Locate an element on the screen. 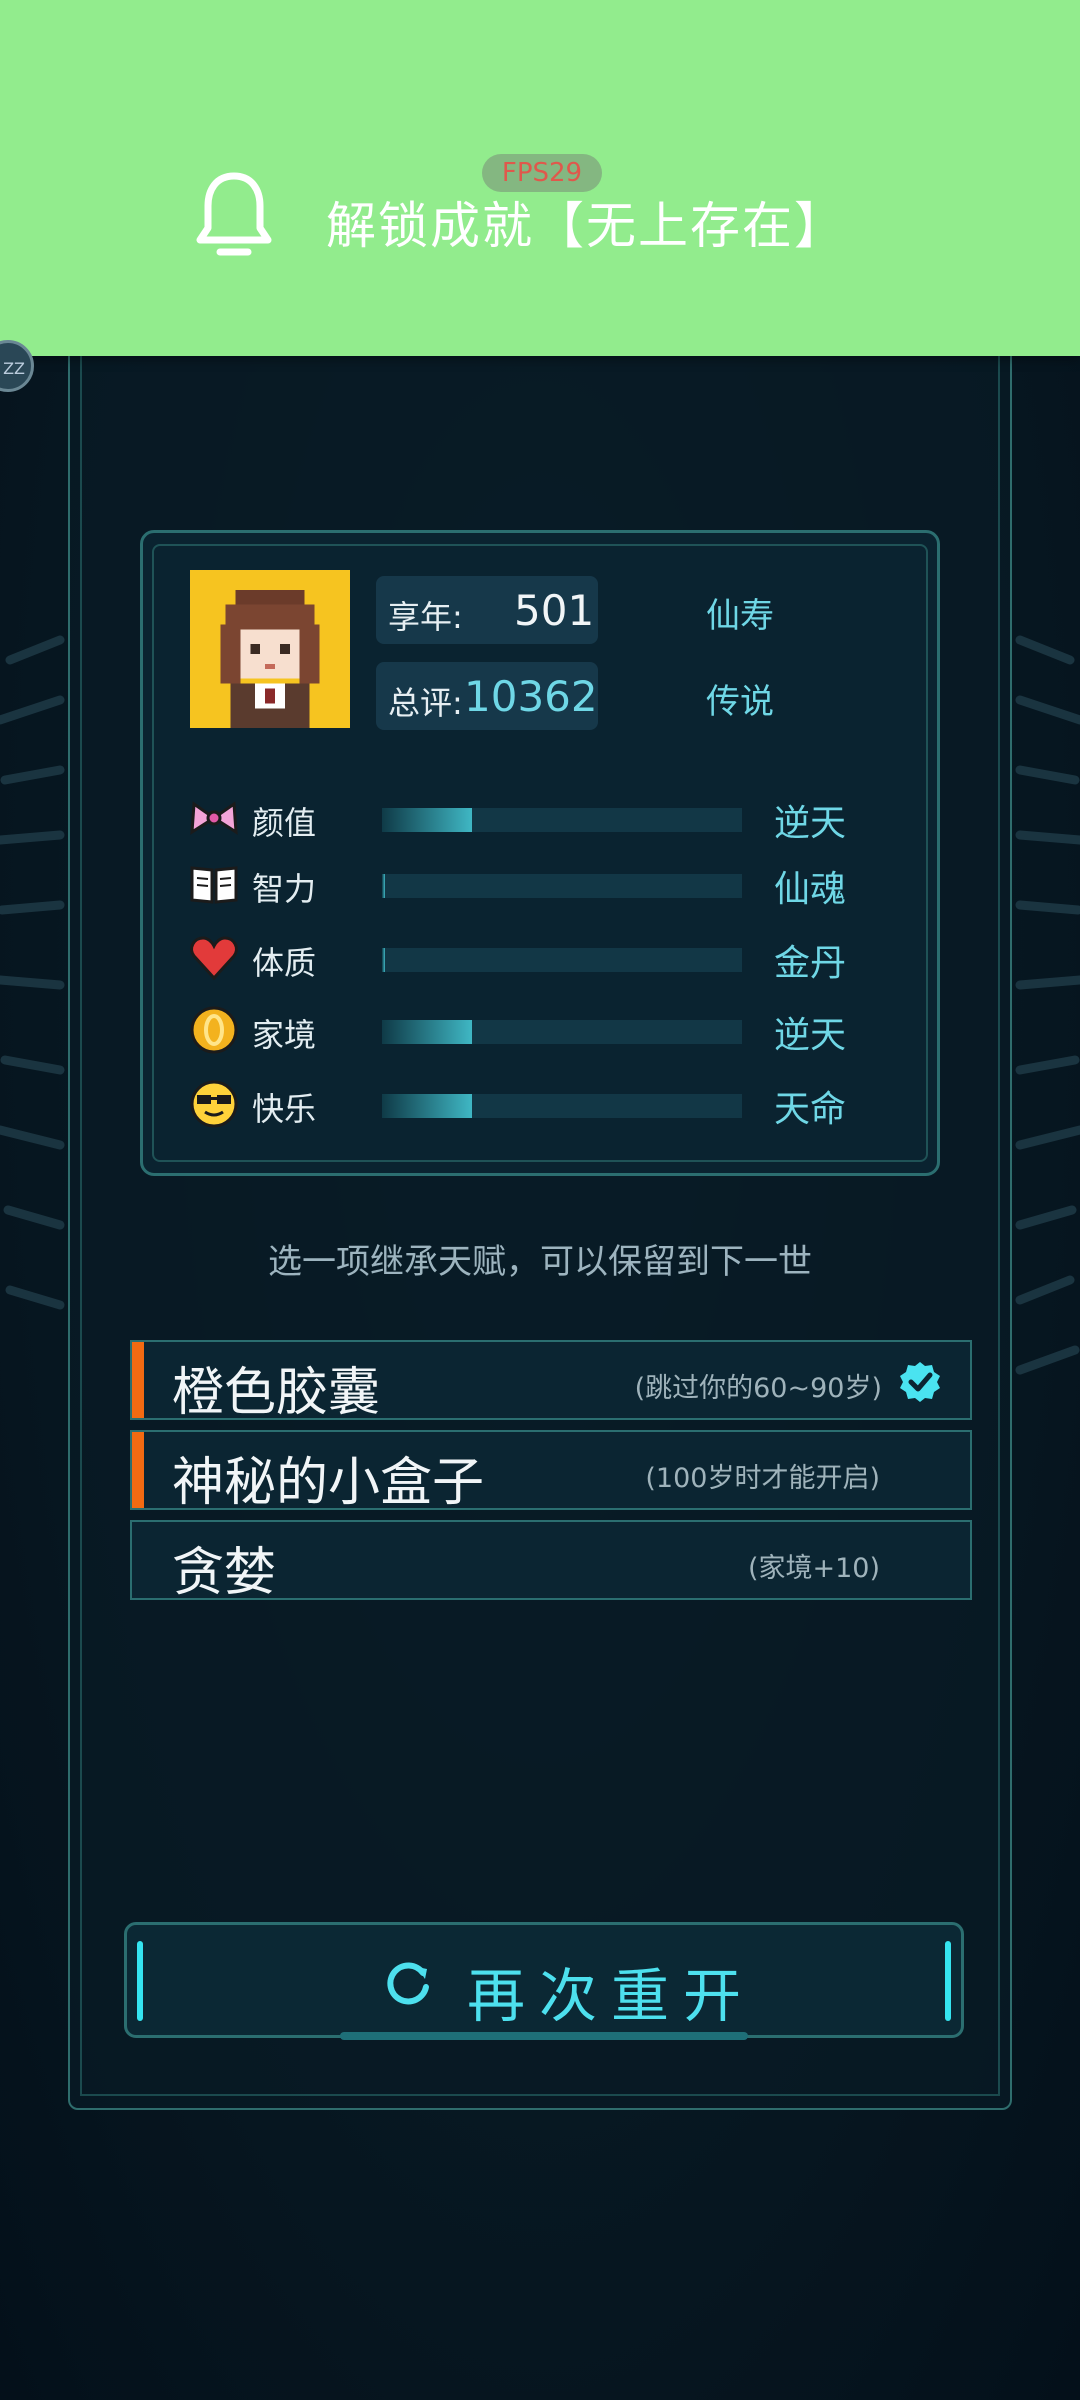 The height and width of the screenshot is (2400, 1080). notification-title: 解锁成就【无上存在】 is located at coordinates (586, 226).